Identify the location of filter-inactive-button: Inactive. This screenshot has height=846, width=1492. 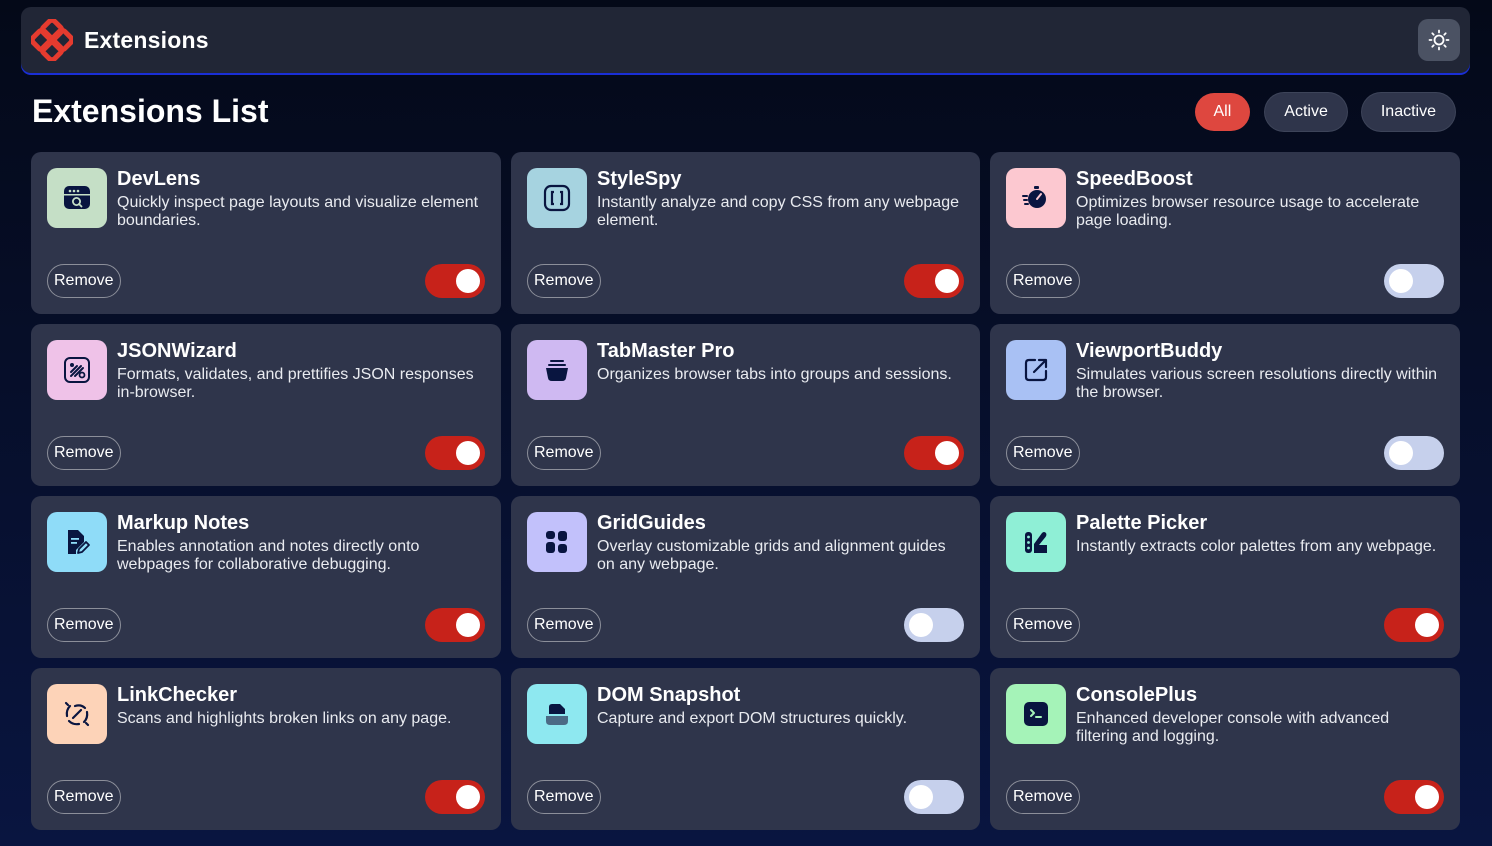
(1408, 112).